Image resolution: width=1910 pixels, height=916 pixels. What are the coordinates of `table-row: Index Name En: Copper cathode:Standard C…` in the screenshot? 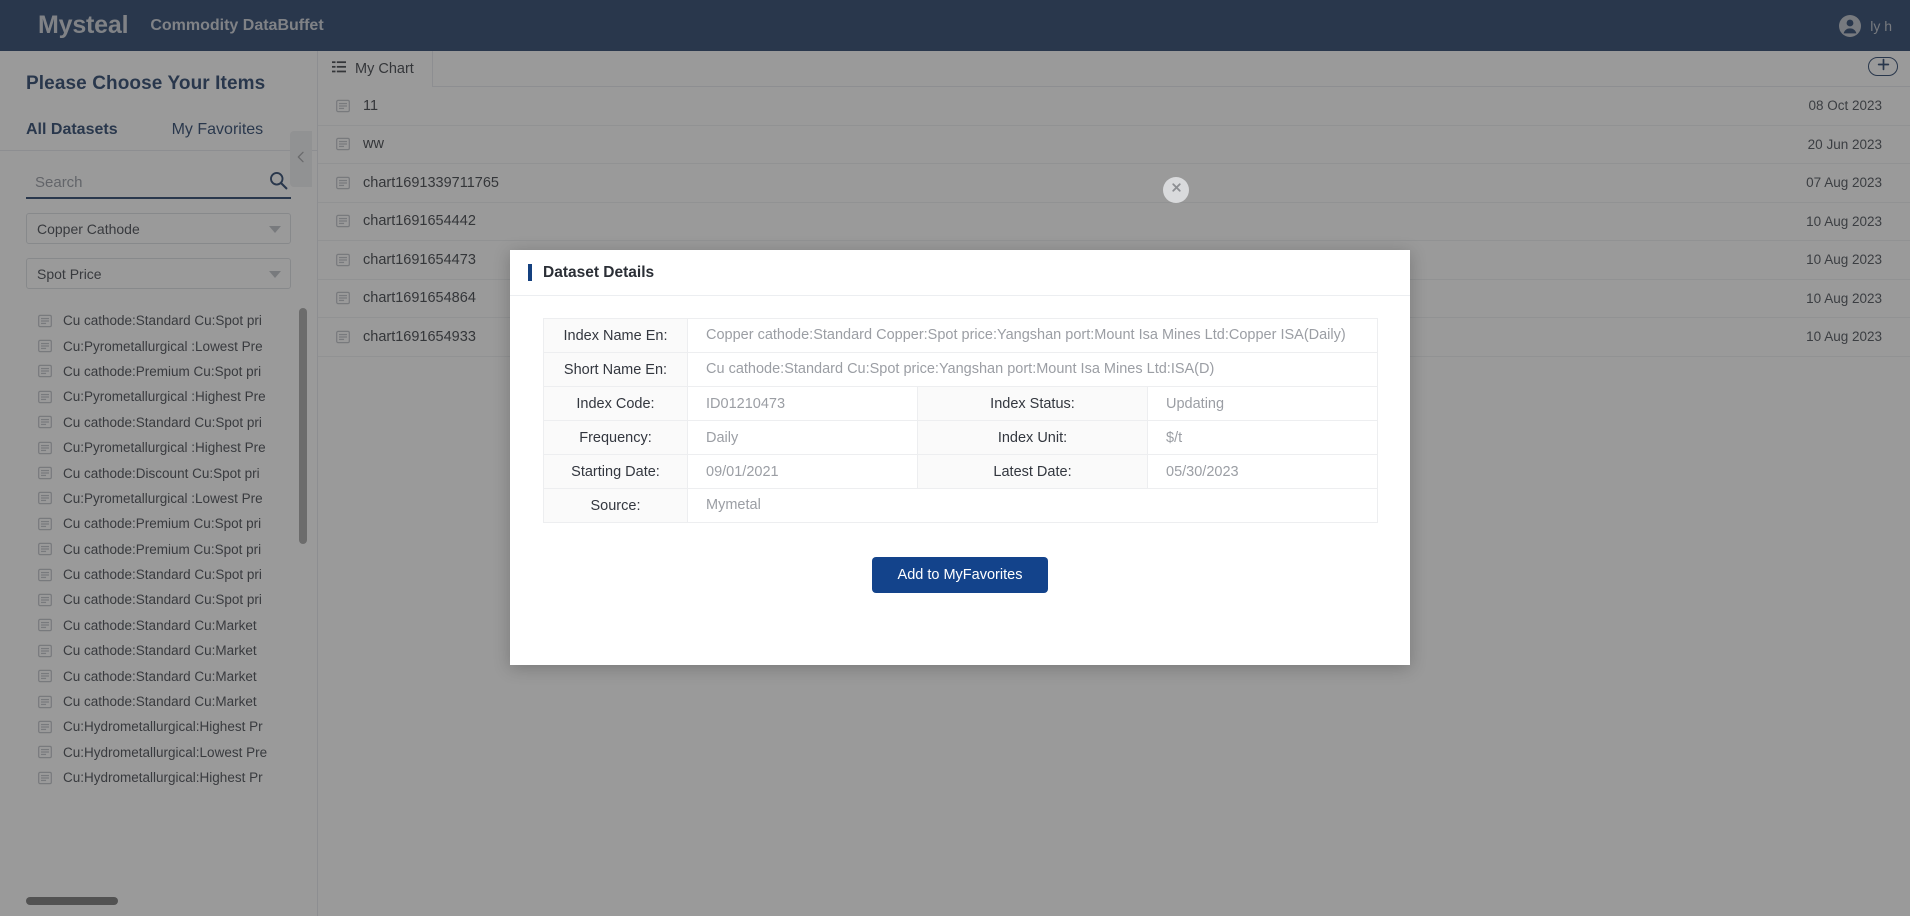 It's located at (960, 335).